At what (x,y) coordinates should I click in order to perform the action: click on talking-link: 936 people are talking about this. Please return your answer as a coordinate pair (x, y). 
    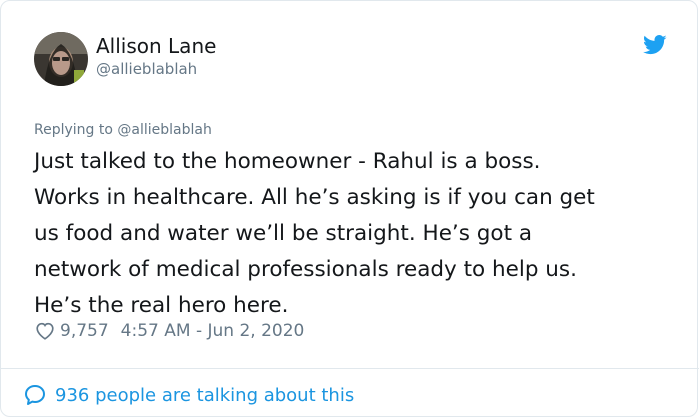
    Looking at the image, I should click on (188, 395).